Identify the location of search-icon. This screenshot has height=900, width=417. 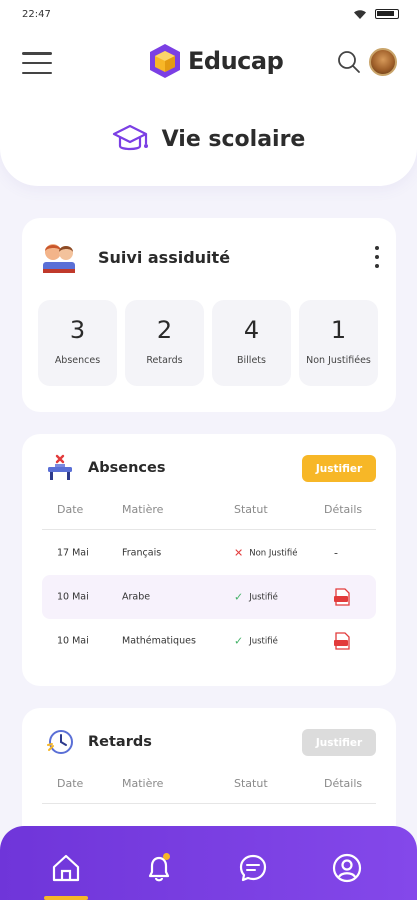
(349, 62).